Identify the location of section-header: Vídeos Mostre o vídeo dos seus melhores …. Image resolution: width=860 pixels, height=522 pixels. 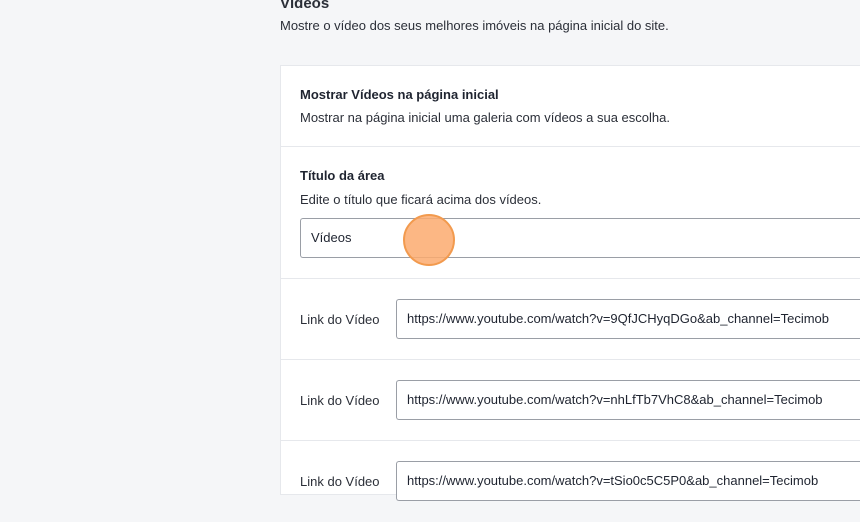
(474, 17).